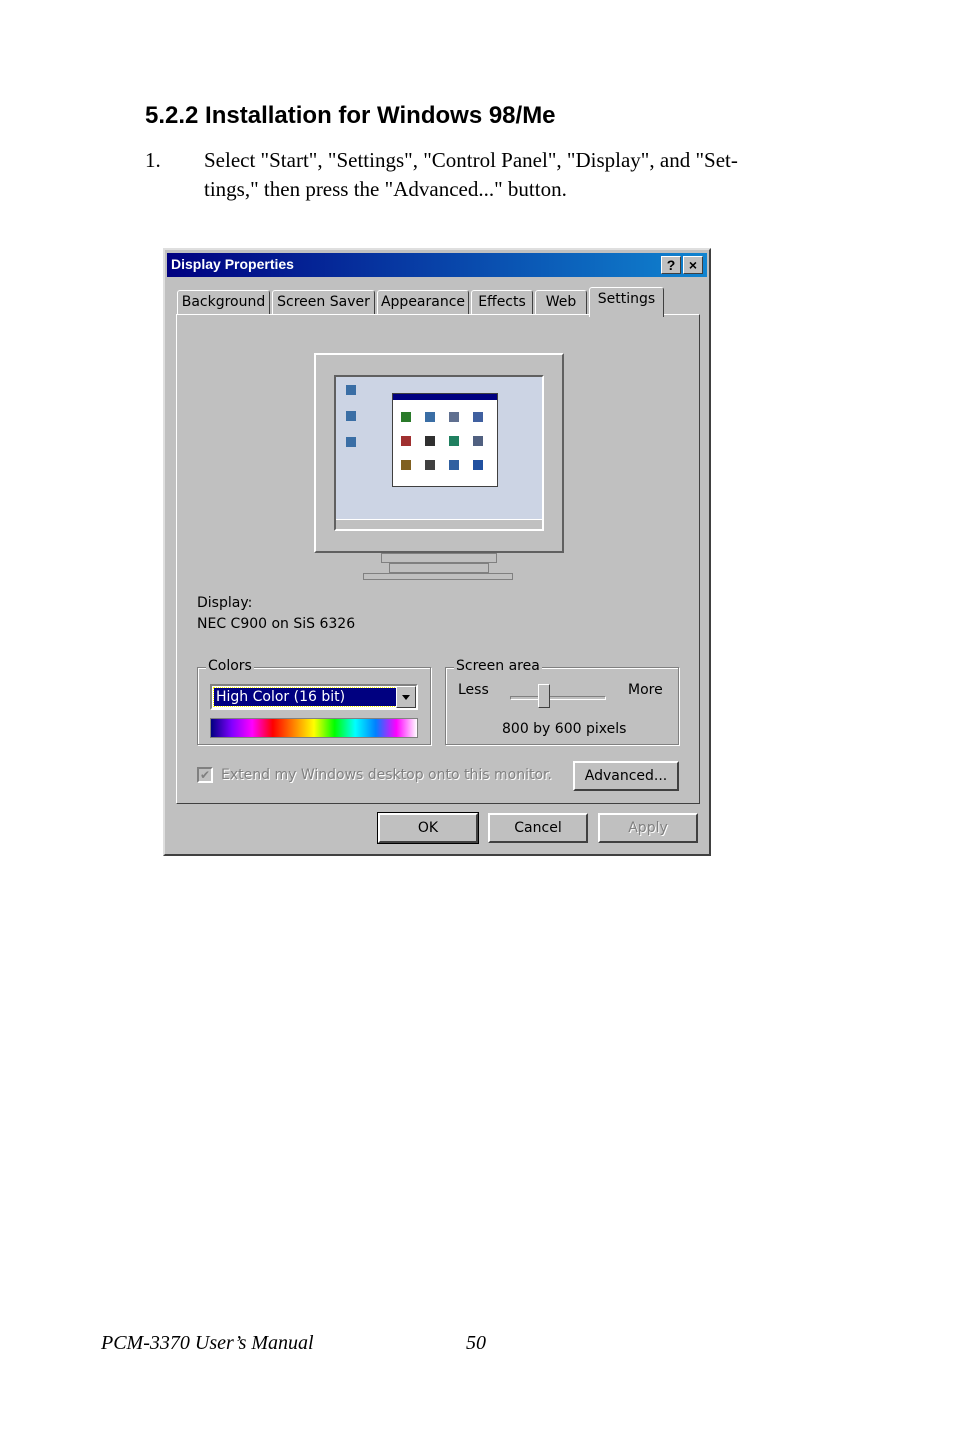 The width and height of the screenshot is (954, 1434). What do you see at coordinates (445, 440) in the screenshot?
I see `preview-window` at bounding box center [445, 440].